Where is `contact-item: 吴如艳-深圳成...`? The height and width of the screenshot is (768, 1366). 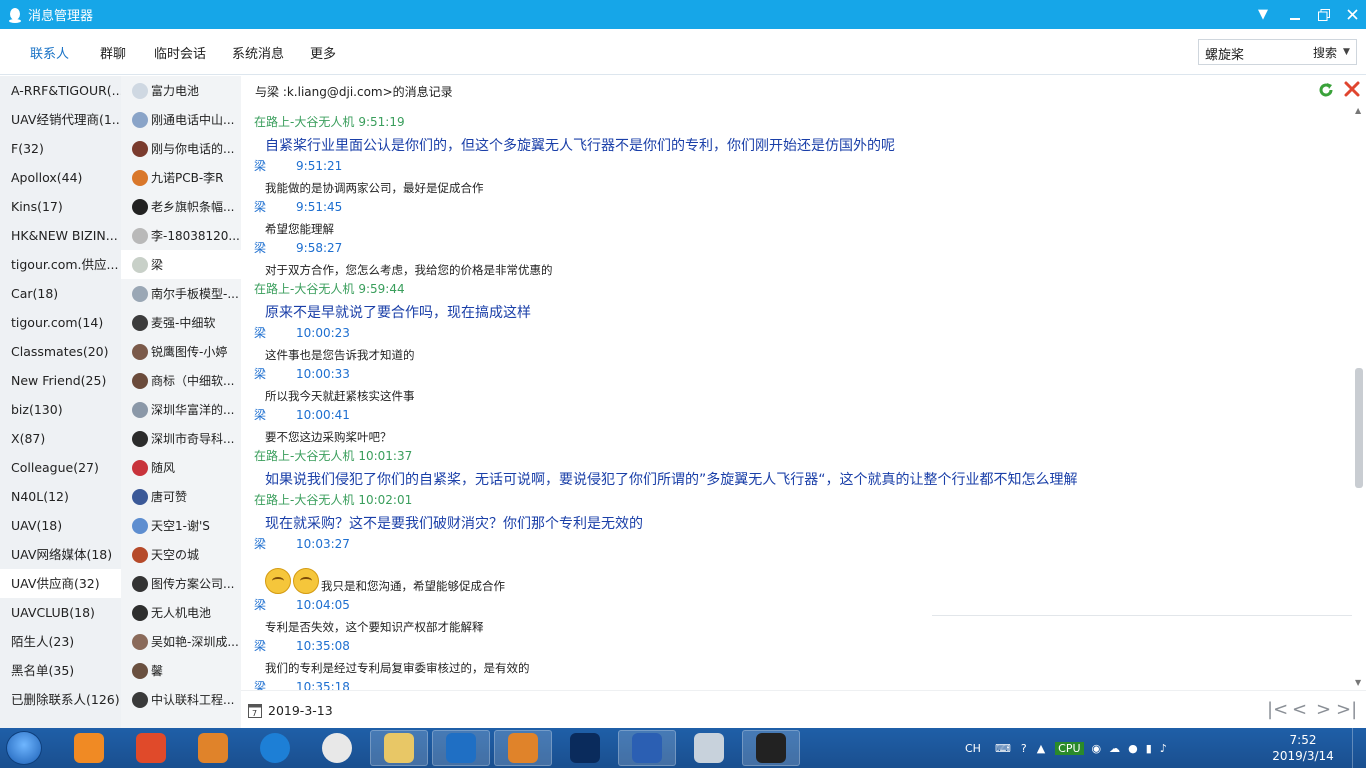
contact-item: 吴如艳-深圳成... is located at coordinates (181, 641).